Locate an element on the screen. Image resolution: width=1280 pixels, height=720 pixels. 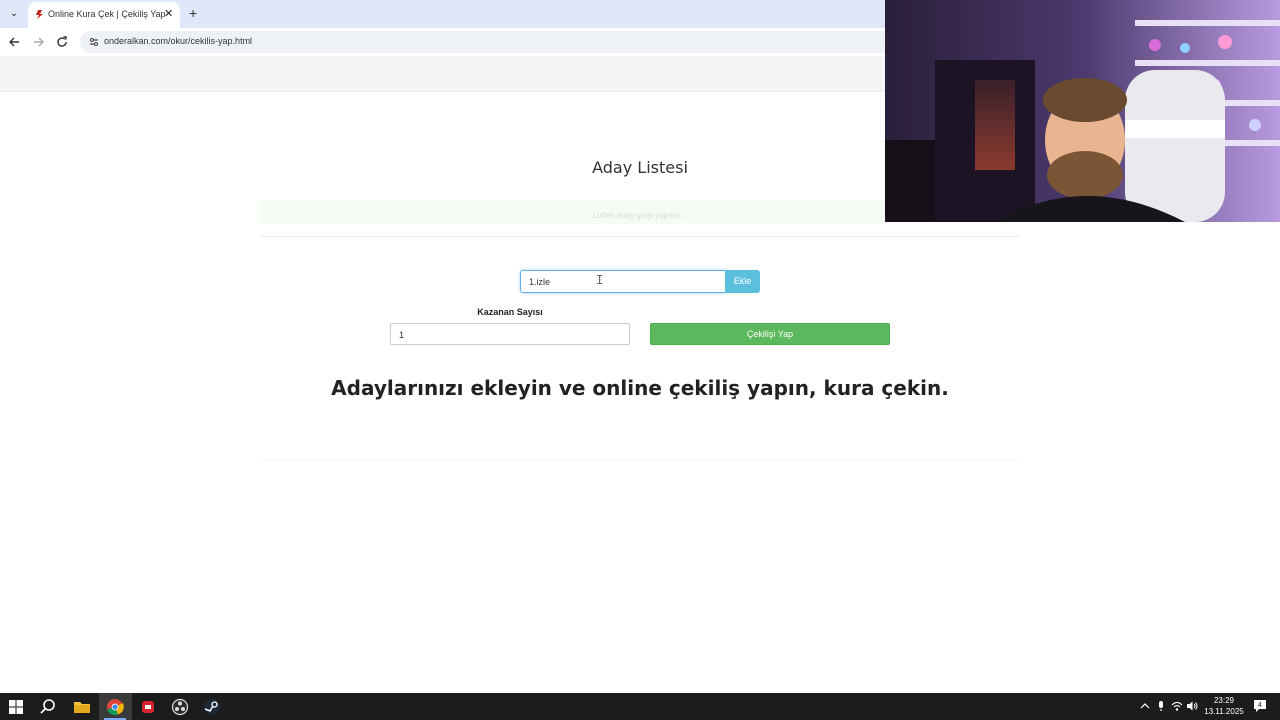
browser-tab: Online Kura Çek | Çekiliş Yap ✕ is located at coordinates (104, 15).